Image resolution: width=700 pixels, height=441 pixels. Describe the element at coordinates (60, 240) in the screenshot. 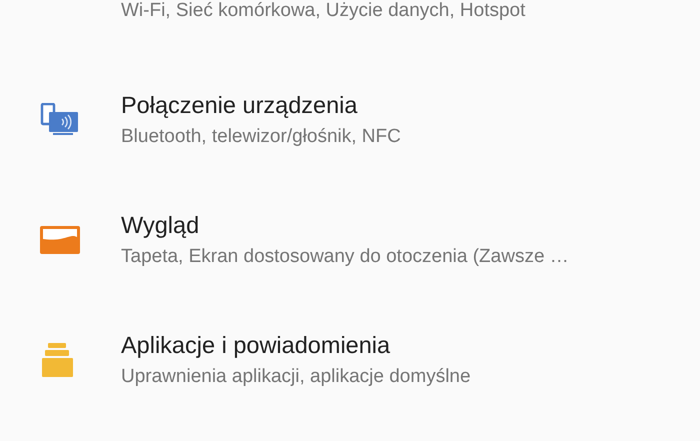

I see `wallpaper-icon` at that location.